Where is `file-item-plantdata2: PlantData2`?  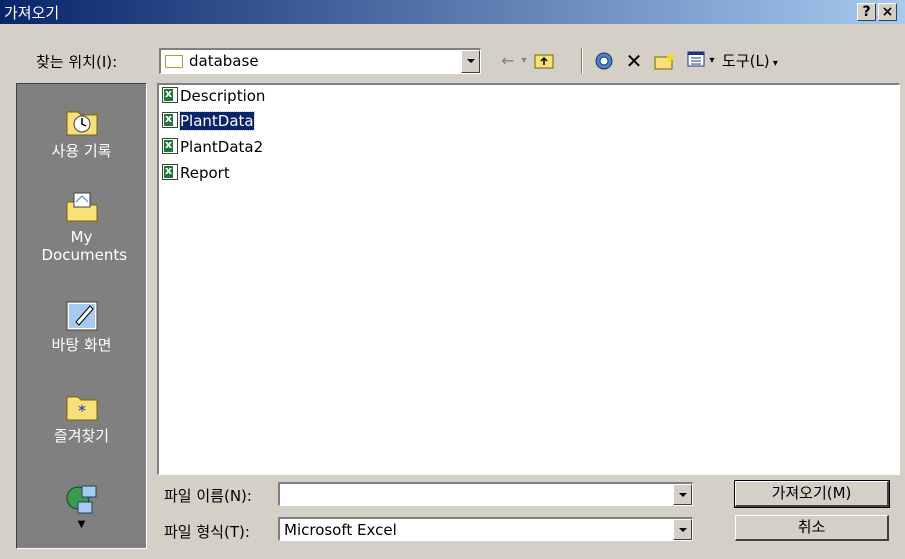 file-item-plantdata2: PlantData2 is located at coordinates (213, 147).